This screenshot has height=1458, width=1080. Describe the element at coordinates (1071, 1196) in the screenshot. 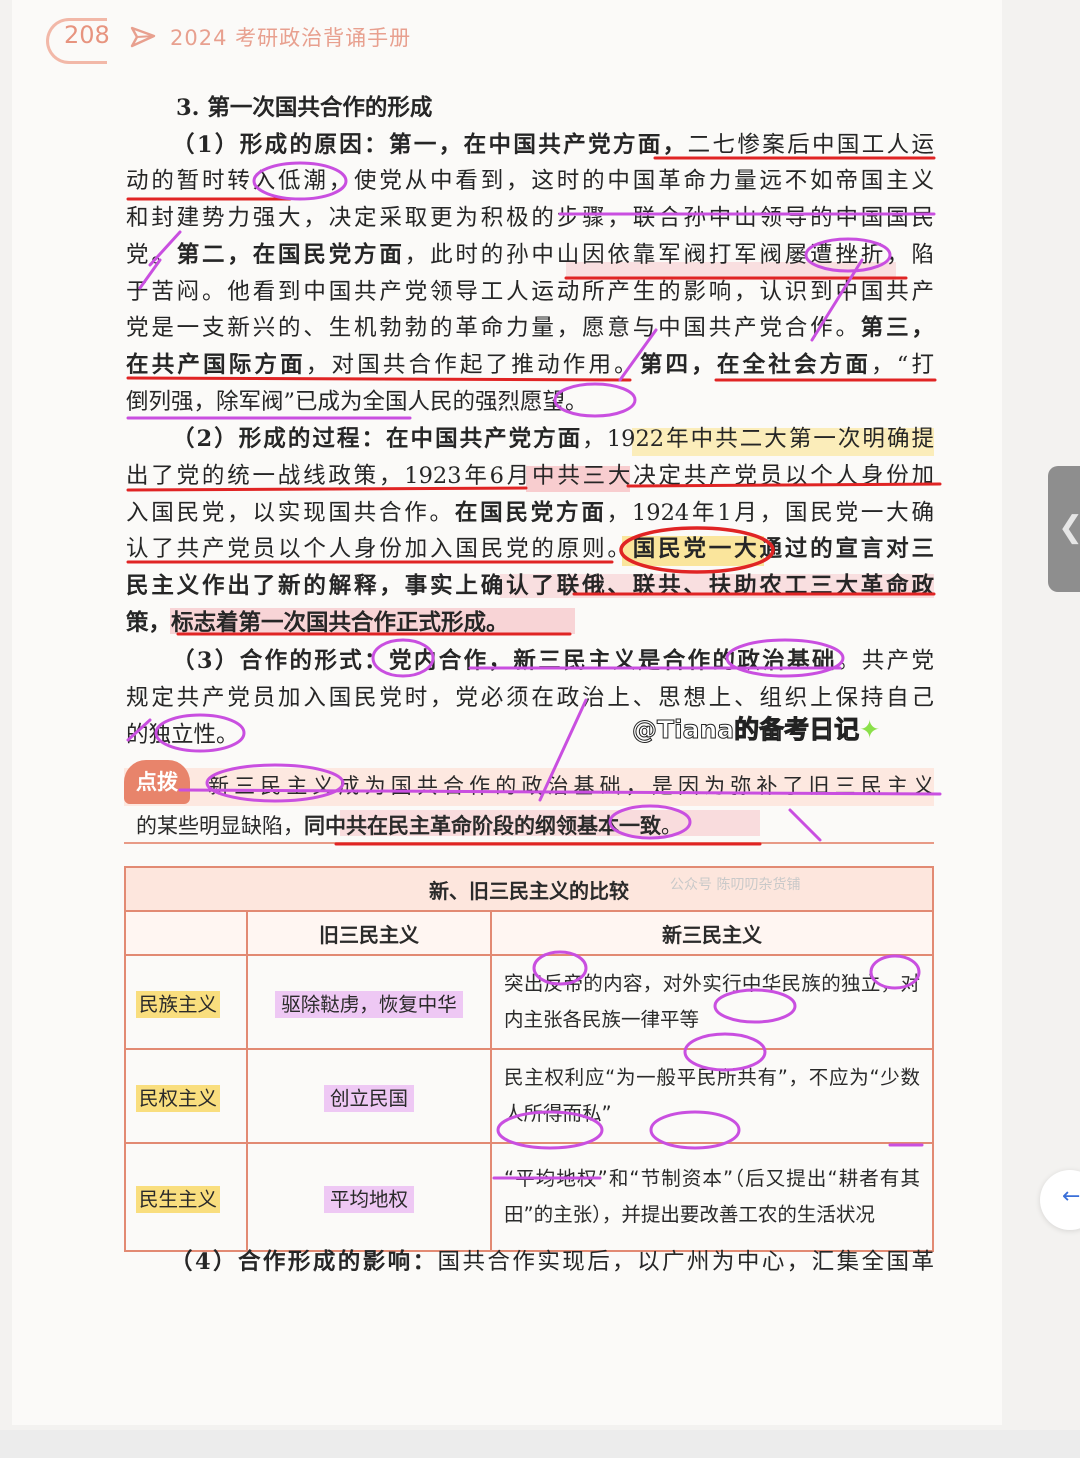

I see `arrow-left-icon: ←` at that location.